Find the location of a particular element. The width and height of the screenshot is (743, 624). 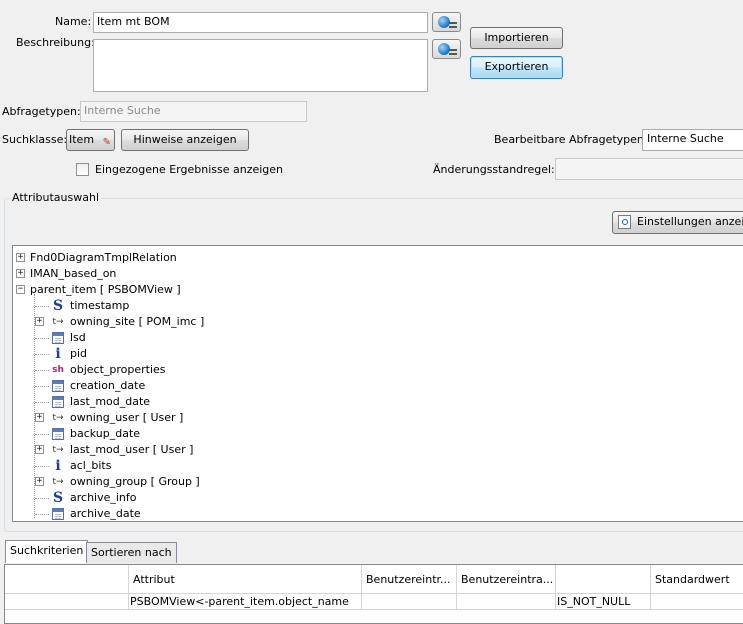

description-input is located at coordinates (260, 65).